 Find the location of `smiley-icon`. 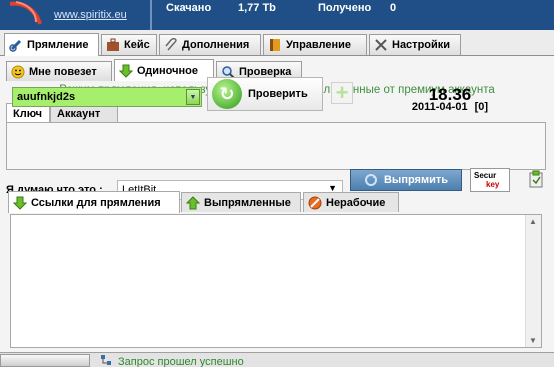

smiley-icon is located at coordinates (18, 71).